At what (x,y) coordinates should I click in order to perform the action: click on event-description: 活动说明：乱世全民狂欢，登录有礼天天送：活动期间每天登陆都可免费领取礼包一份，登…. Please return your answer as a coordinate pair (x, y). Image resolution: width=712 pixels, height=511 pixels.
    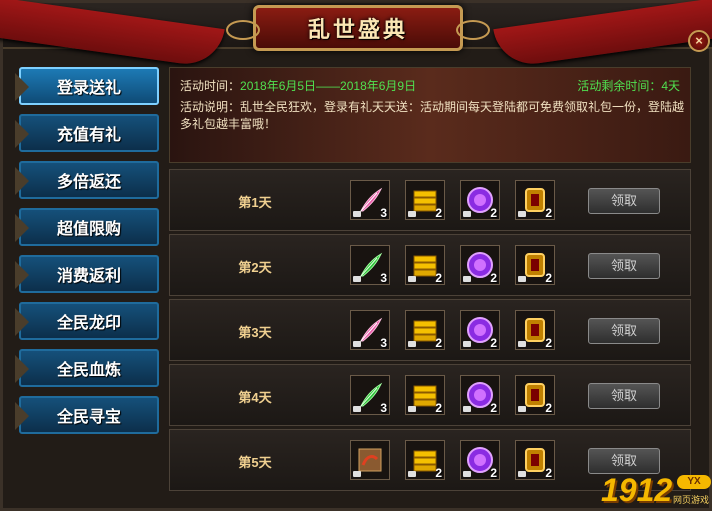
    Looking at the image, I should click on (432, 115).